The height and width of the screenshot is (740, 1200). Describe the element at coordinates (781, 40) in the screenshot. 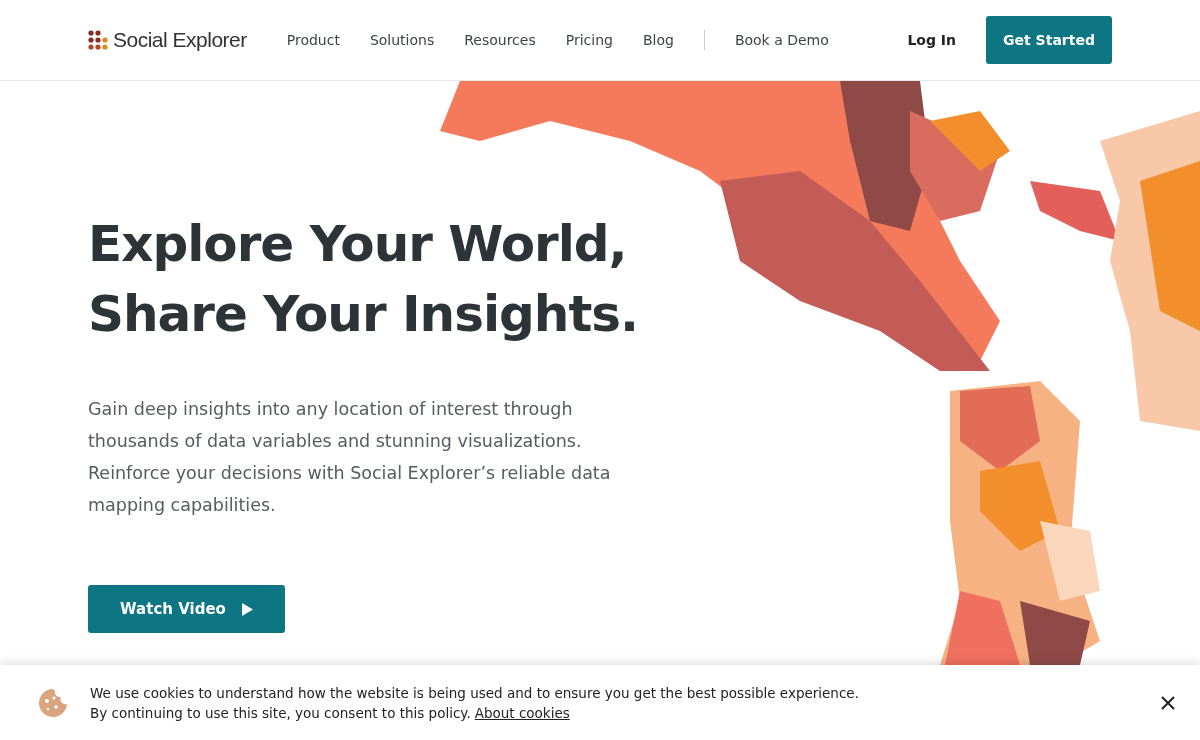

I see `nav-link: Book a Demo` at that location.